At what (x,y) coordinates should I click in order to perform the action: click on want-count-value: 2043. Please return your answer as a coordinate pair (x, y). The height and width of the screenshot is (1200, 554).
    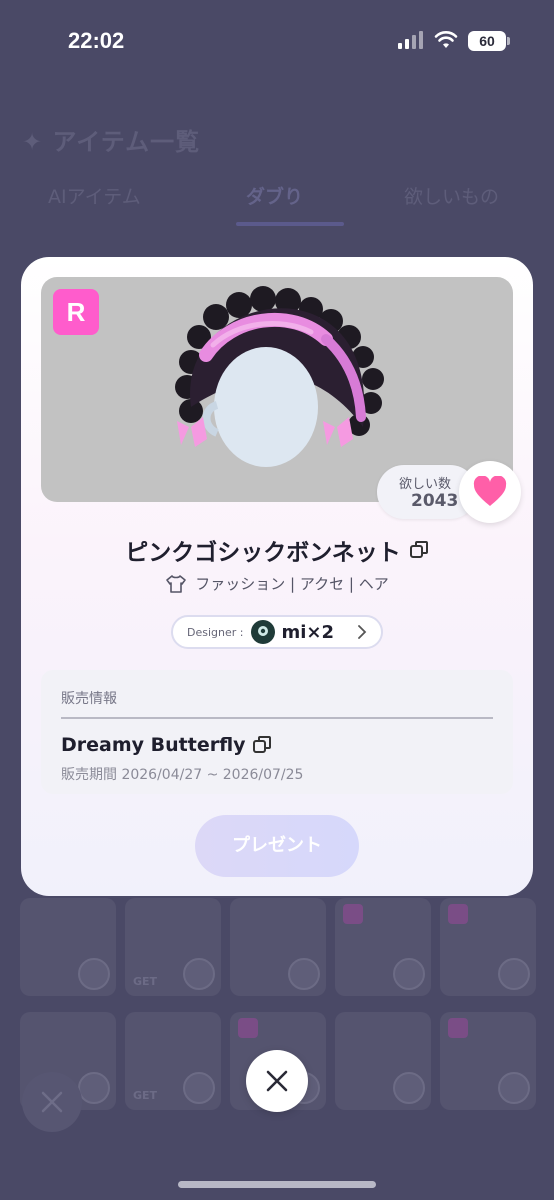
    Looking at the image, I should click on (435, 501).